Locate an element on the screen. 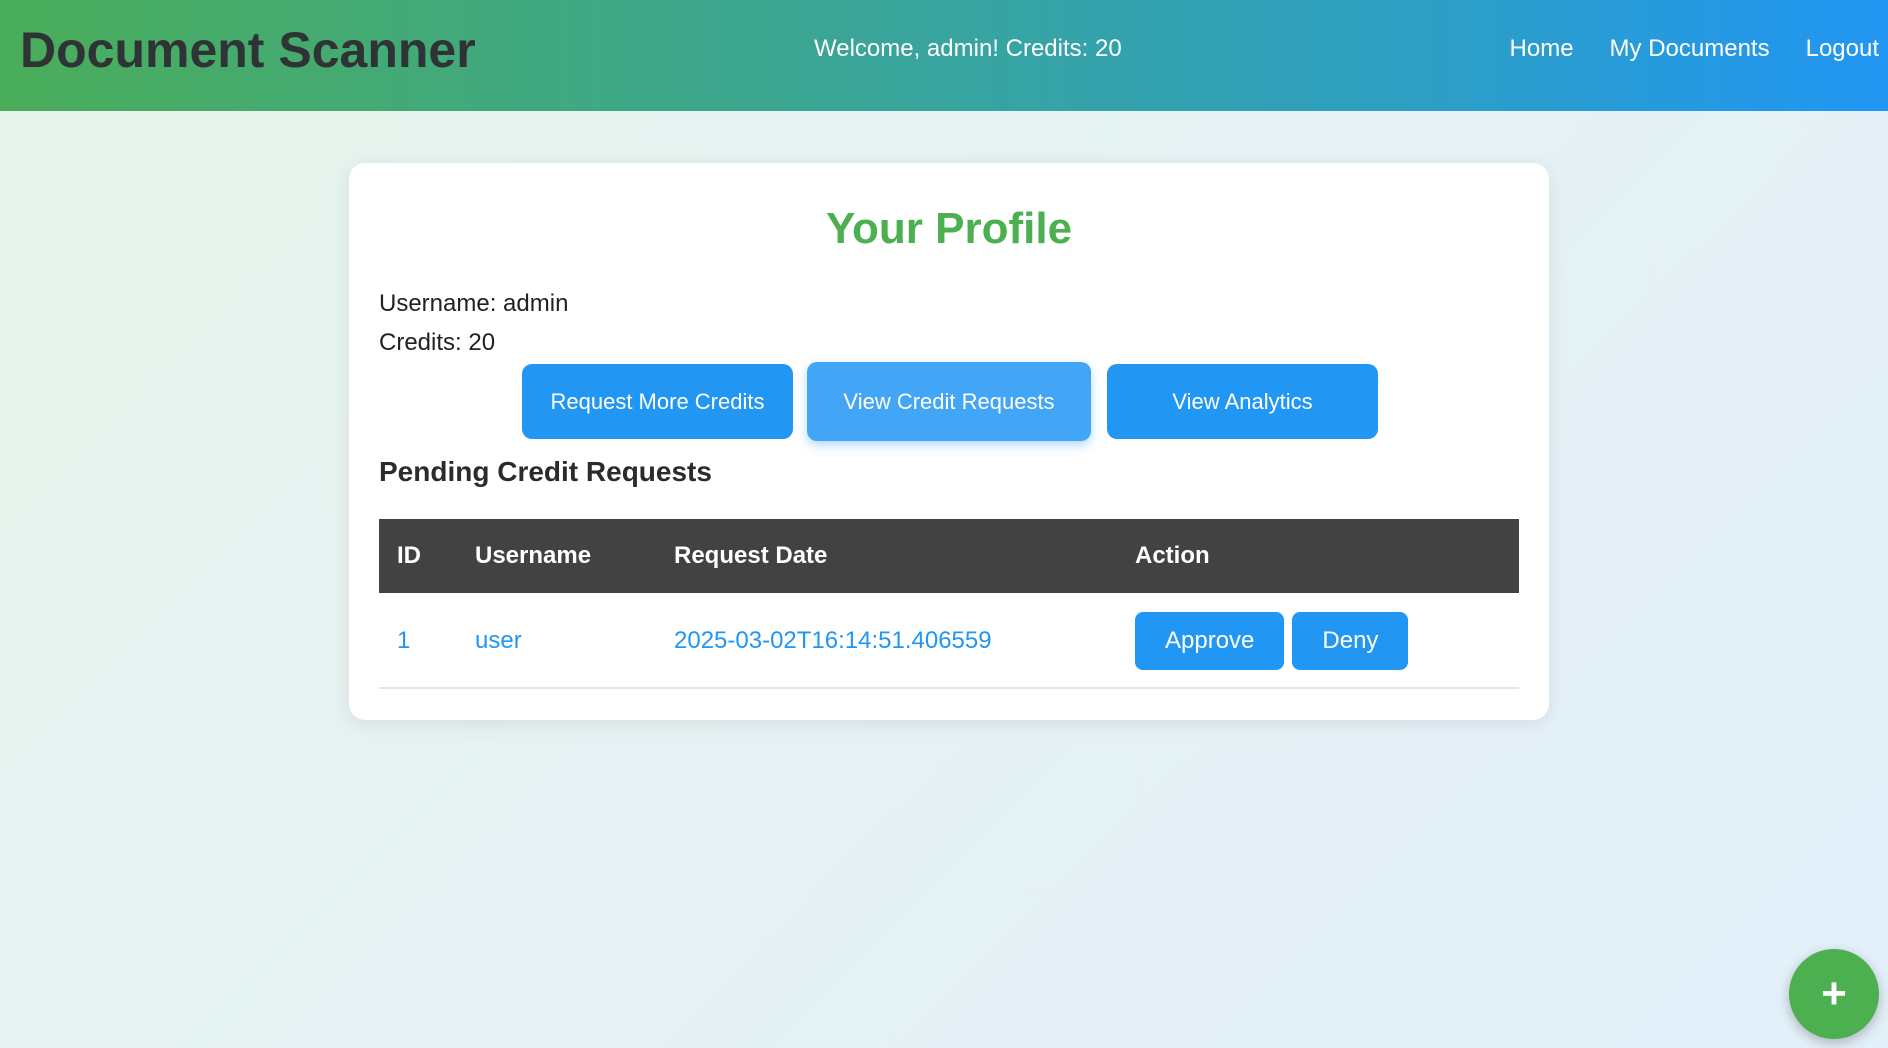  table-header: ID Username Request Date Action is located at coordinates (949, 556).